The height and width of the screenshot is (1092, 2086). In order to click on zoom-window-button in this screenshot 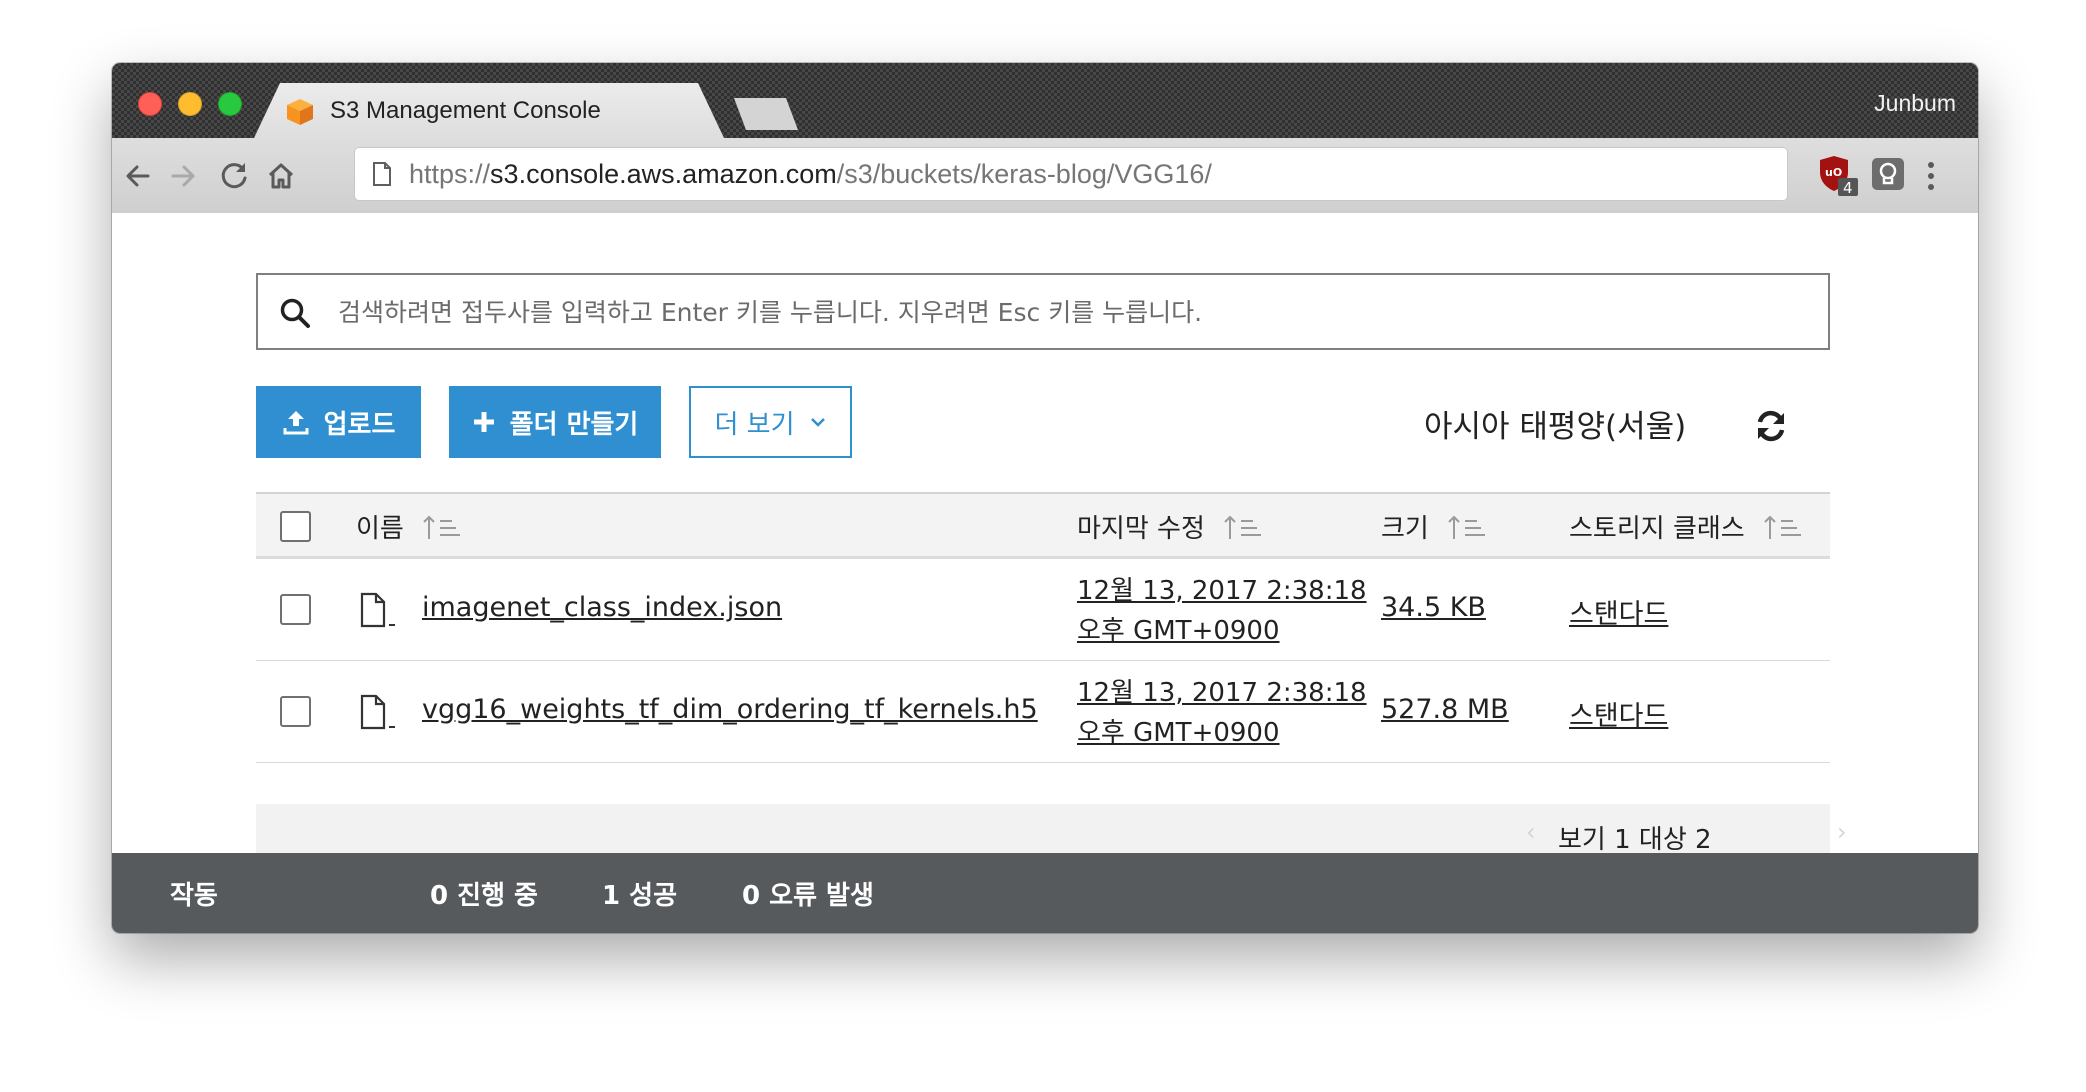, I will do `click(230, 104)`.